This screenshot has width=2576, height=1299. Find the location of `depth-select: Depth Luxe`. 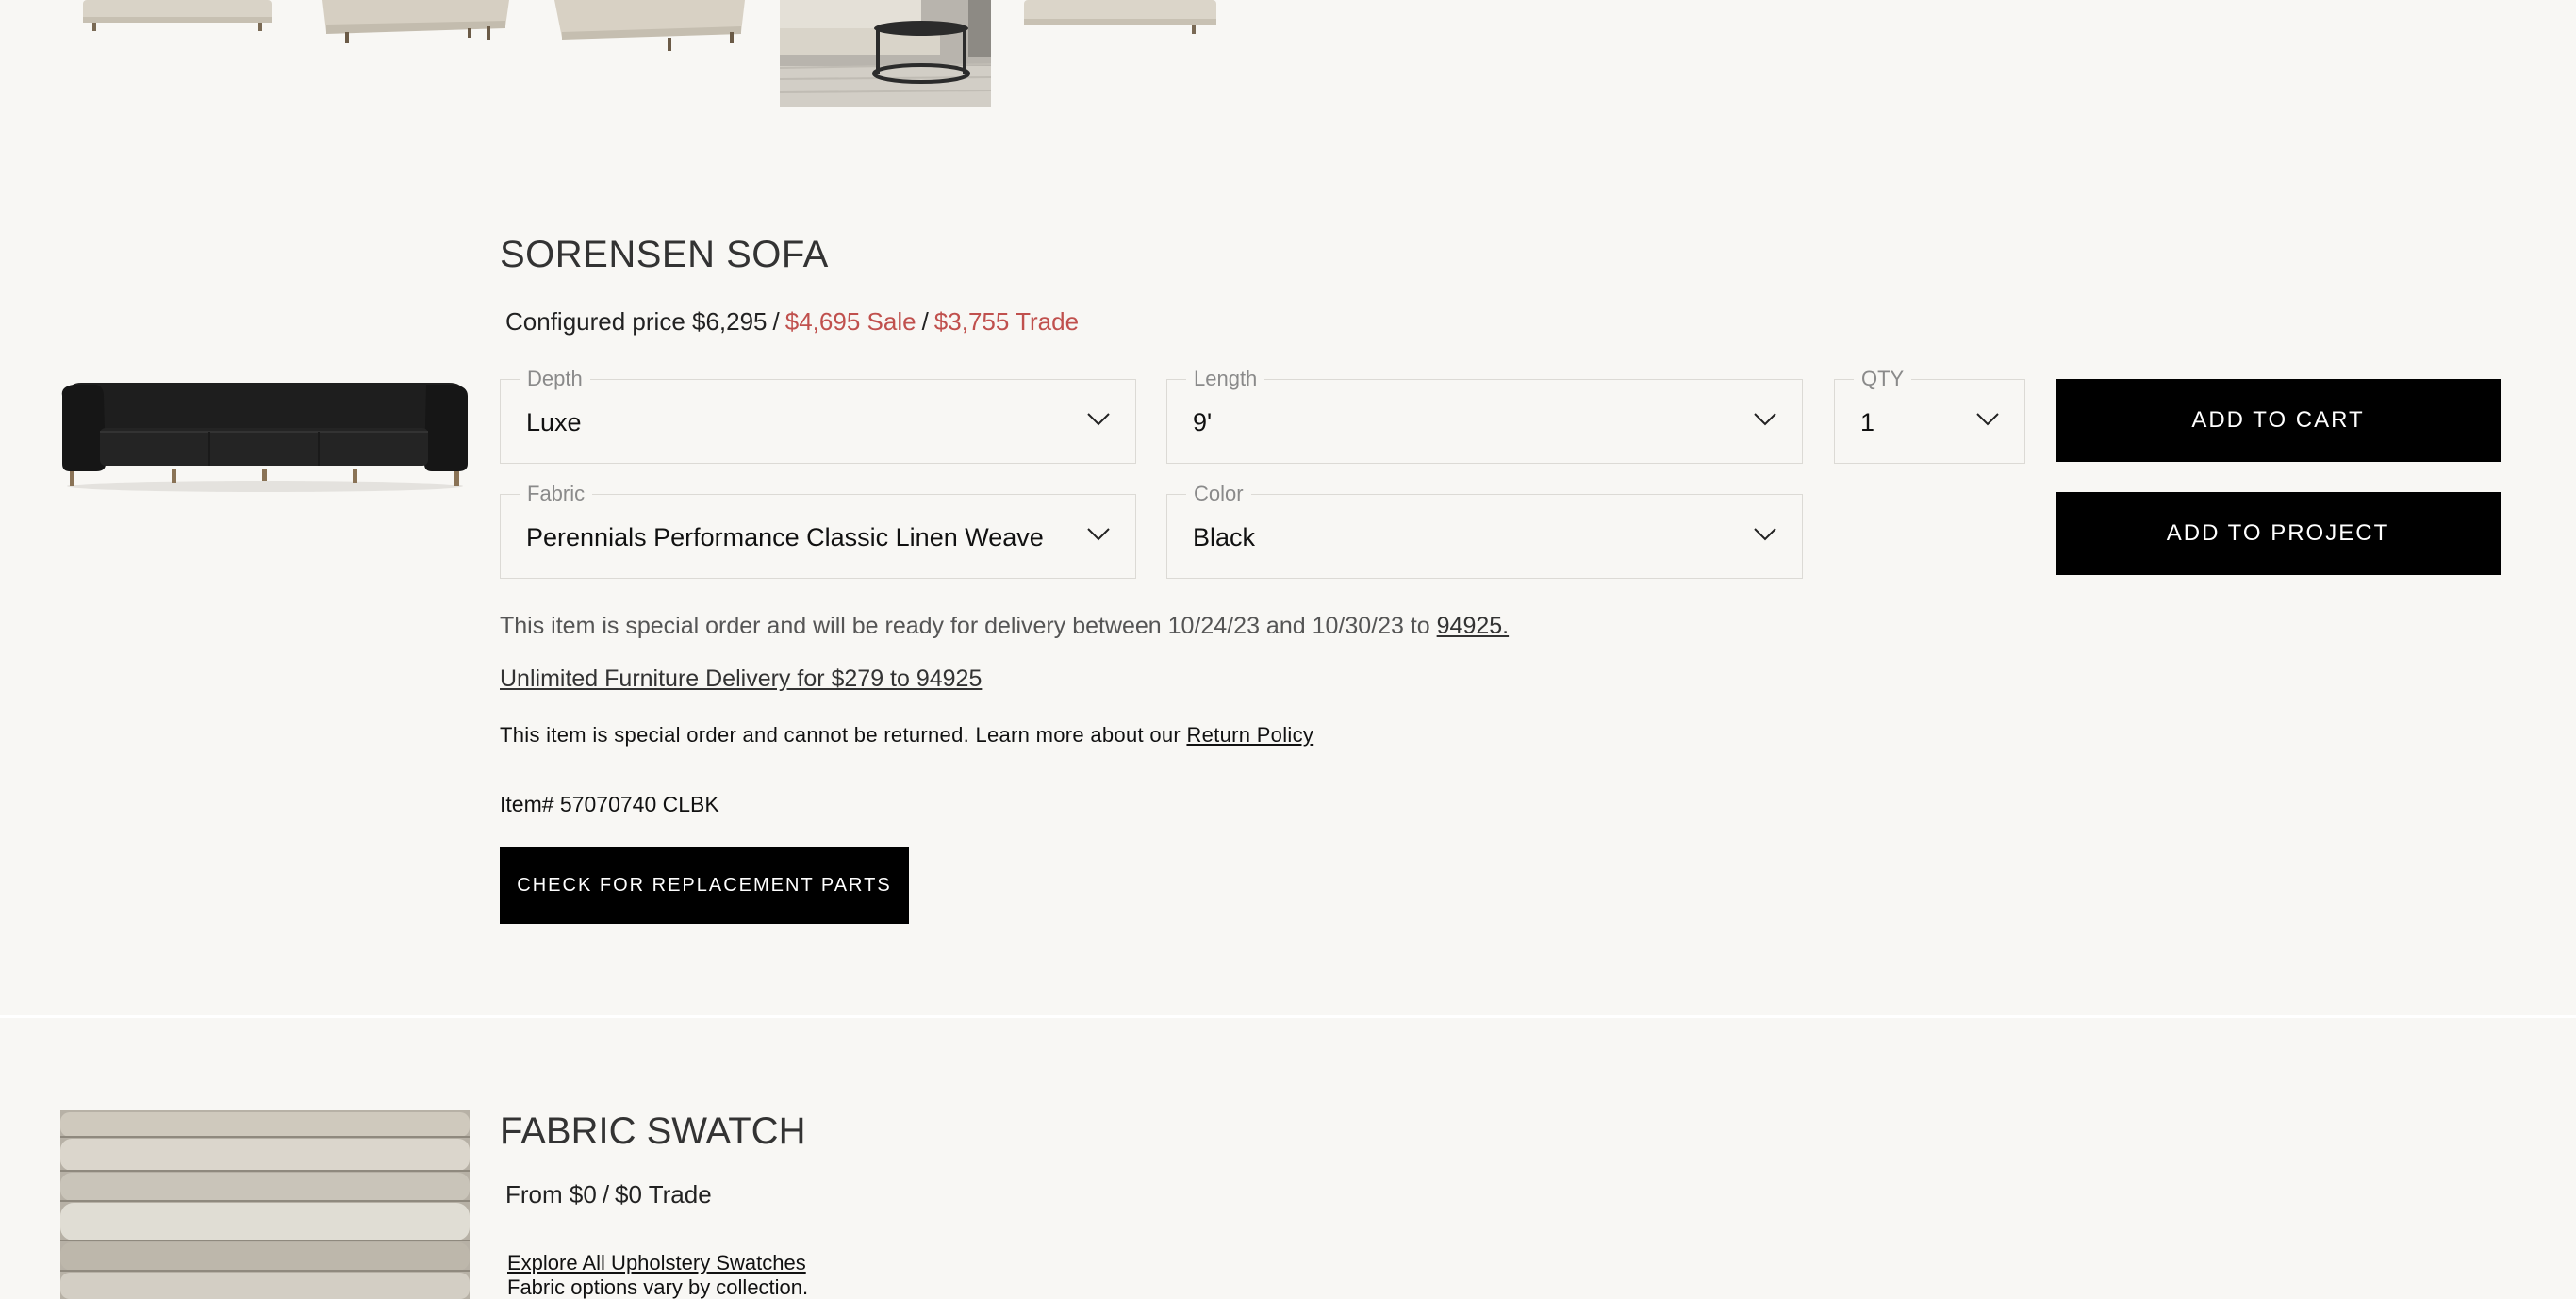

depth-select: Depth Luxe is located at coordinates (818, 415).